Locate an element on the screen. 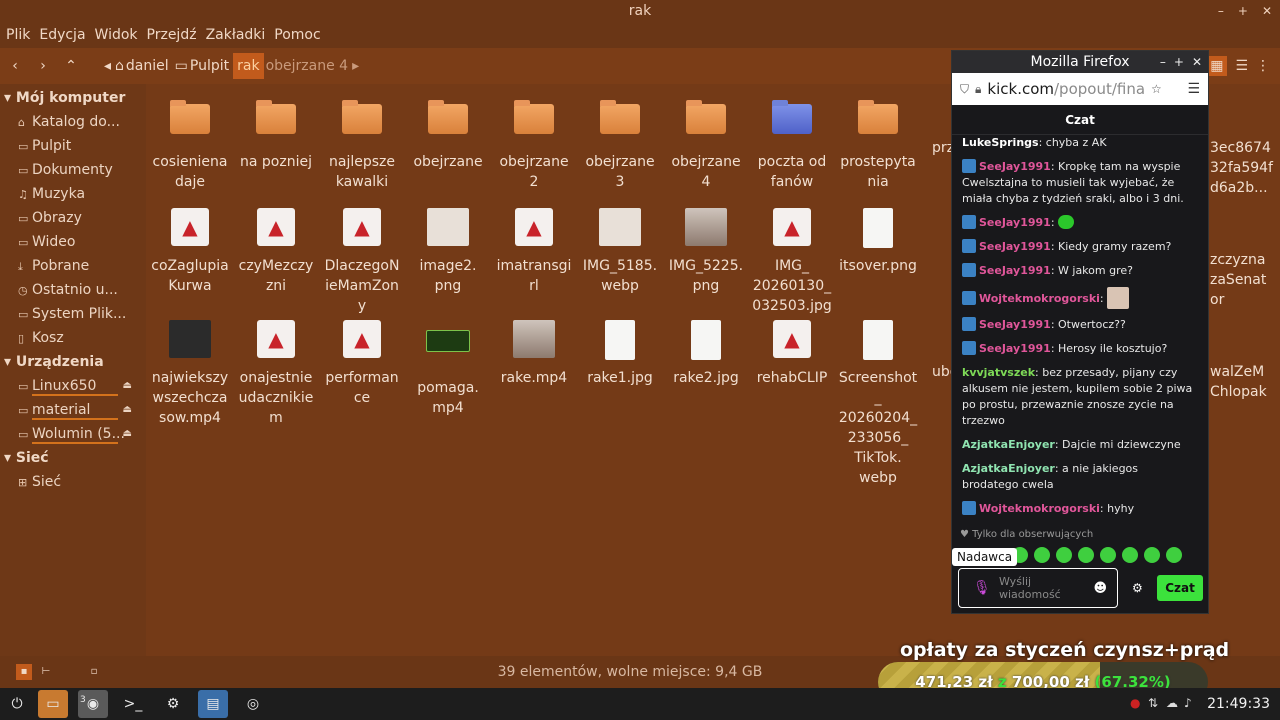 The height and width of the screenshot is (720, 1280). chat-input: 🎙︎ Wyślij wiadomość ☻ is located at coordinates (1038, 588).